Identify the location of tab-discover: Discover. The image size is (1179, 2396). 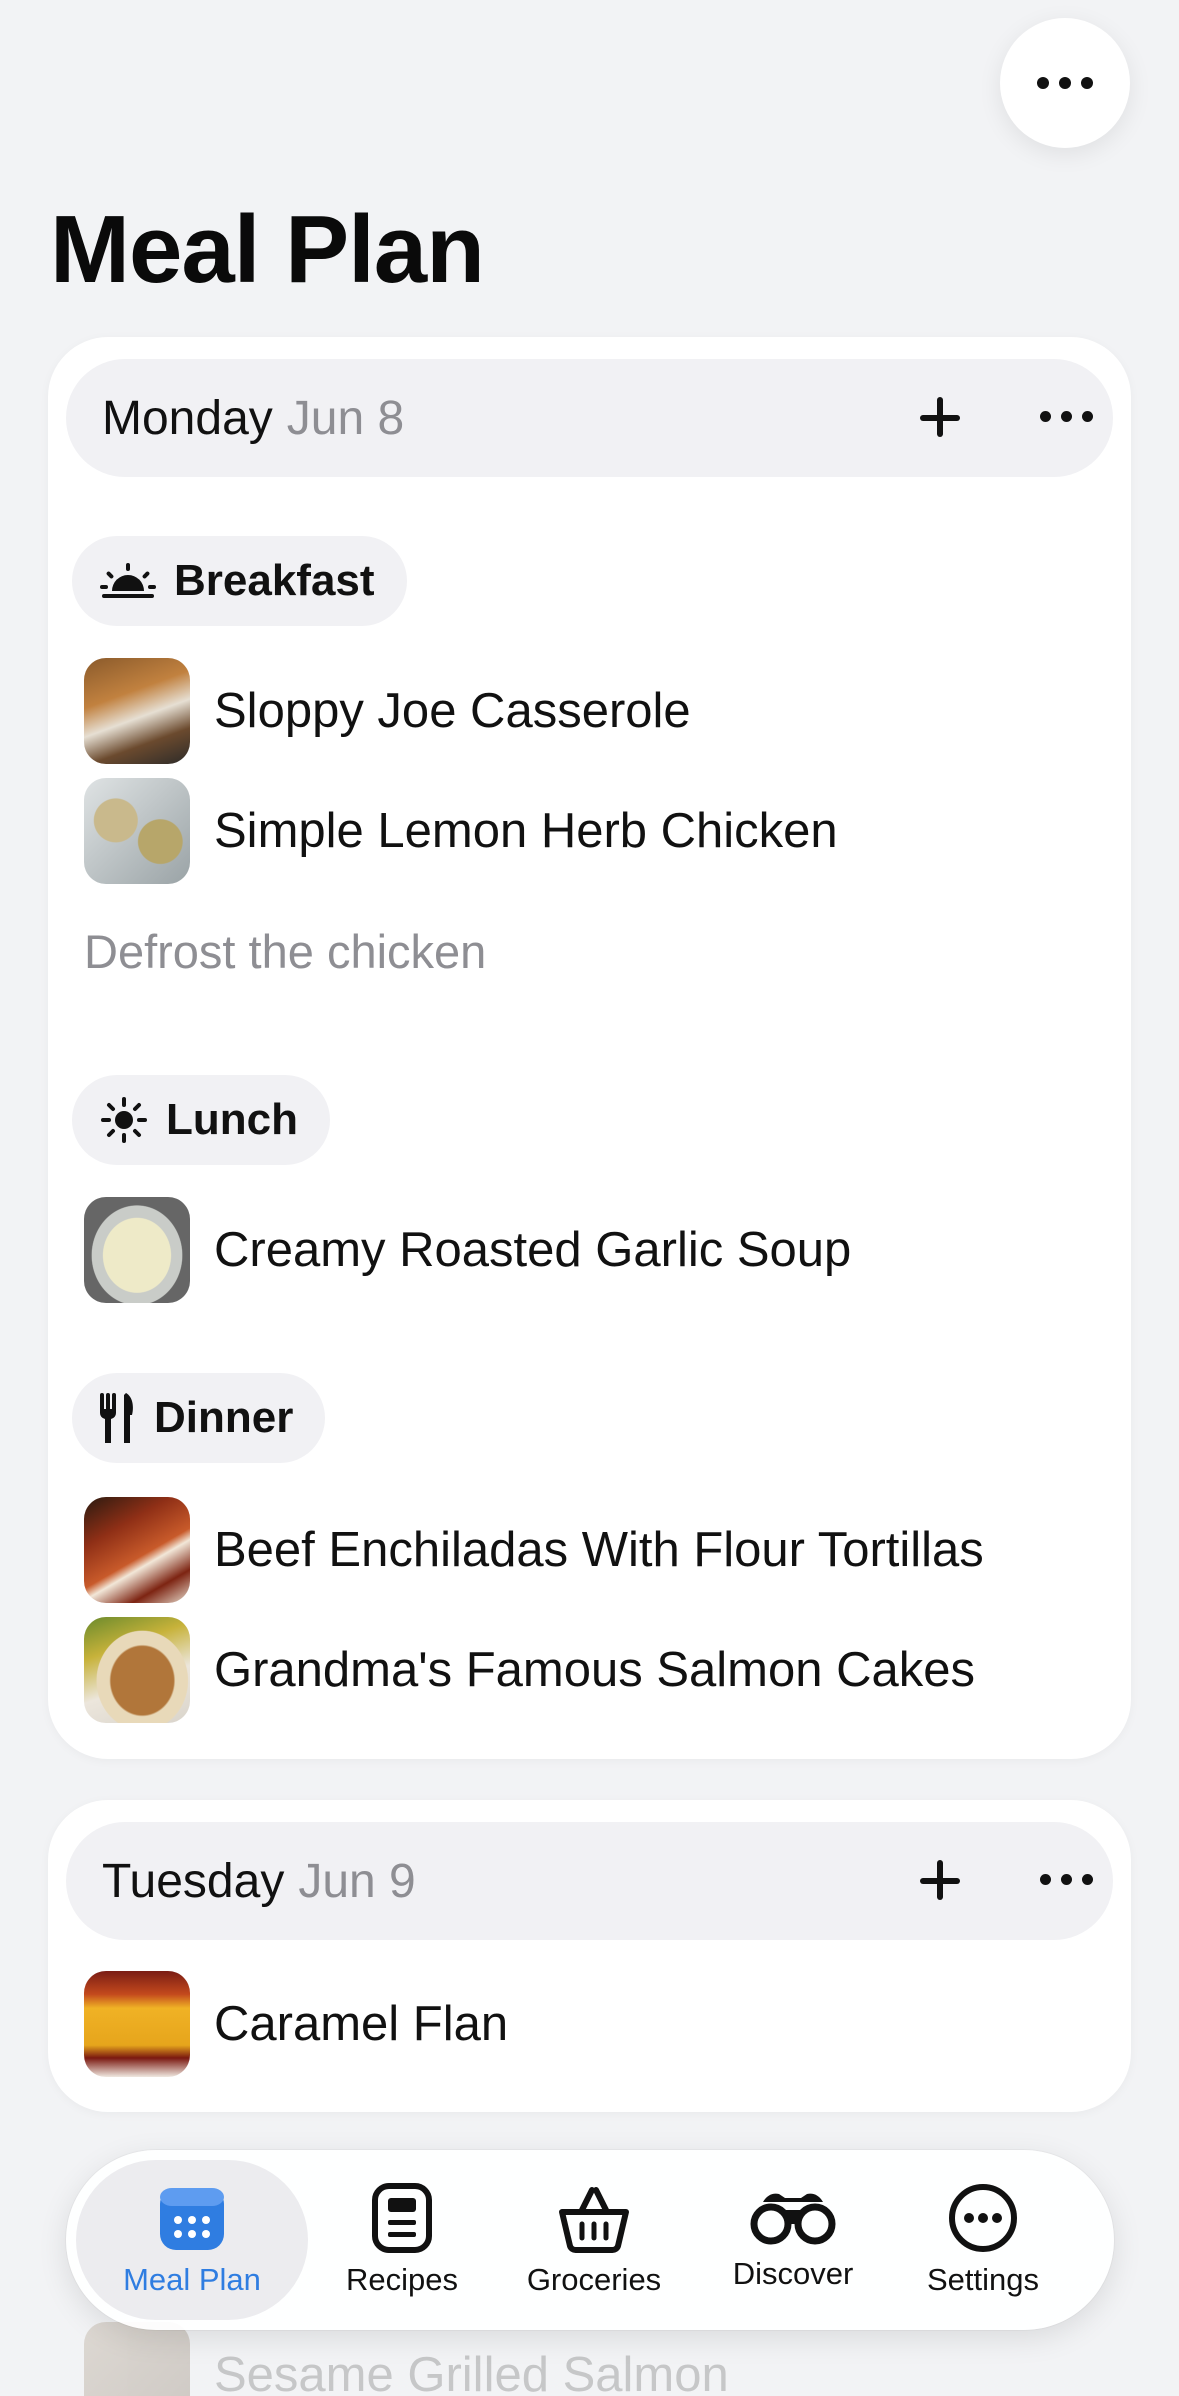
(793, 2240).